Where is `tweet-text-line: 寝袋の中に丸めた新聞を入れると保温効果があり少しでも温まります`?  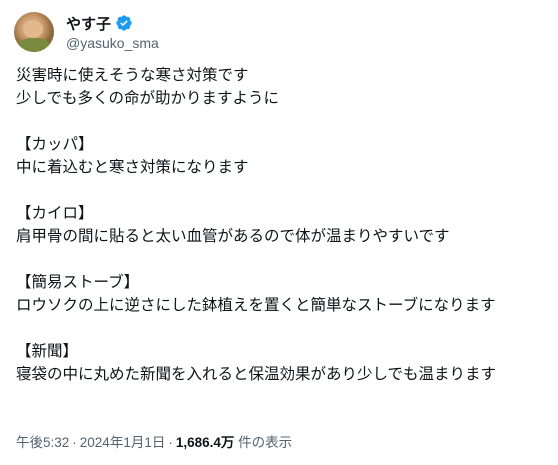
tweet-text-line: 寝袋の中に丸めた新聞を入れると保温効果があり少しでも温まります is located at coordinates (256, 374).